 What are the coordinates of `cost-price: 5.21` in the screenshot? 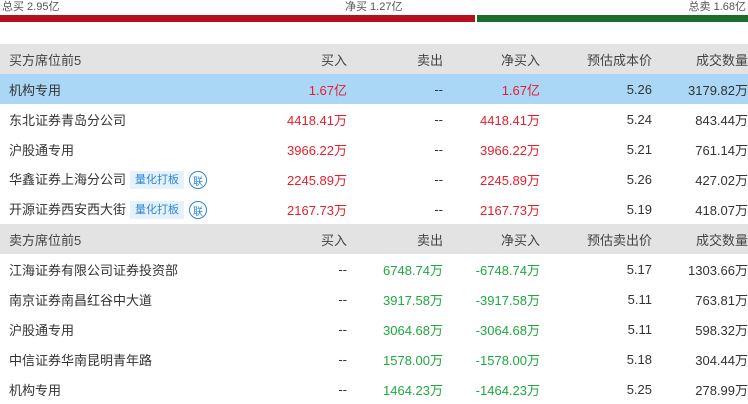 It's located at (639, 149).